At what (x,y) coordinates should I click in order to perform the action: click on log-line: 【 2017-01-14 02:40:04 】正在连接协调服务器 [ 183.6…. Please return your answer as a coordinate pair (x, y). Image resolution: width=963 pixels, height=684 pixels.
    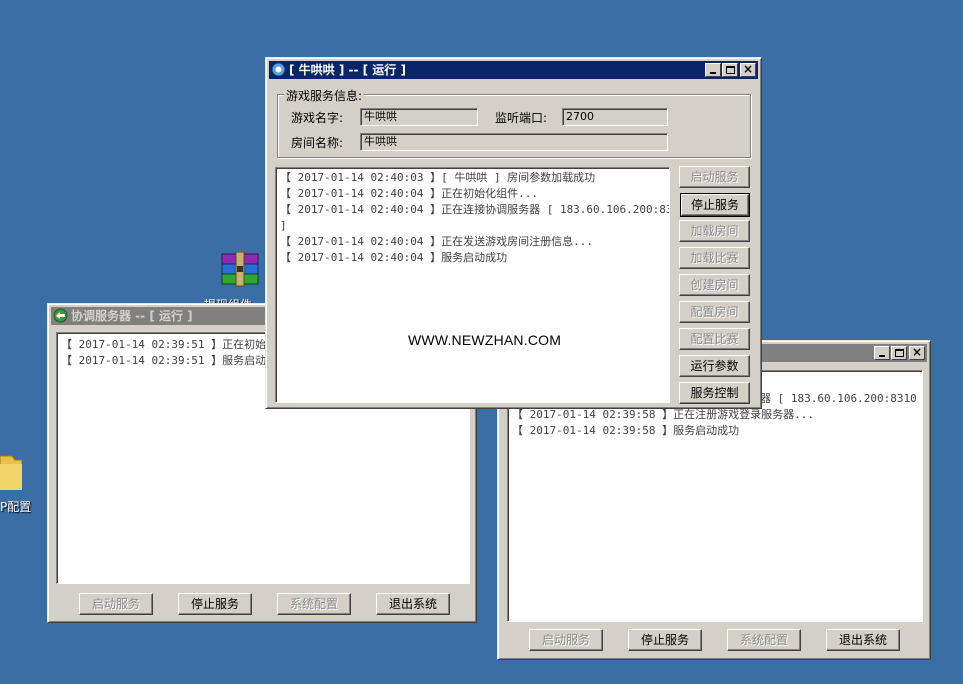
    Looking at the image, I should click on (475, 209).